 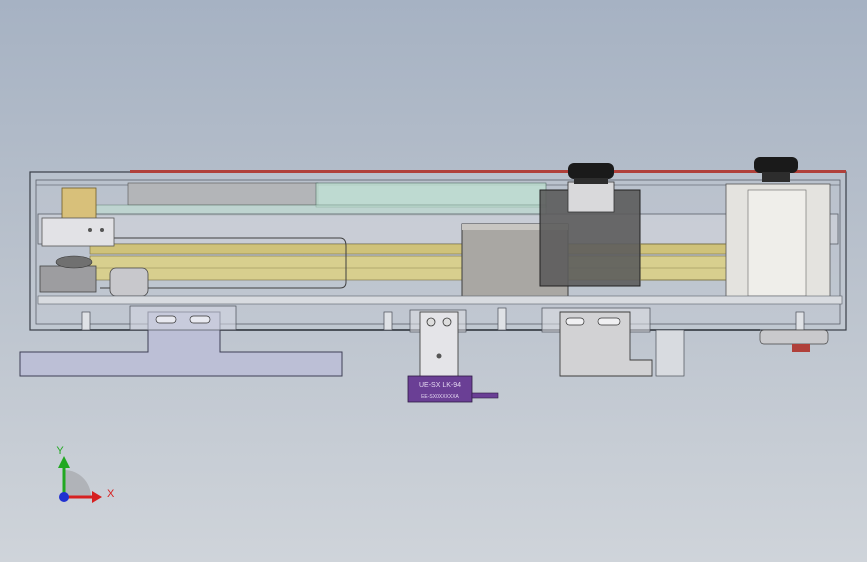 I want to click on left-gear, so click(x=74, y=262).